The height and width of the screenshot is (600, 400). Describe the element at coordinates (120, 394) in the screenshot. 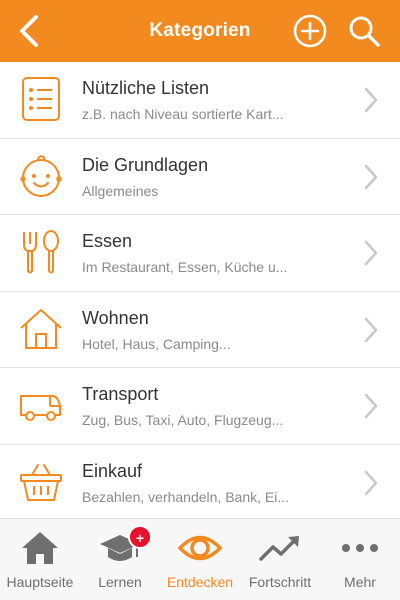

I see `category-title: Transport` at that location.